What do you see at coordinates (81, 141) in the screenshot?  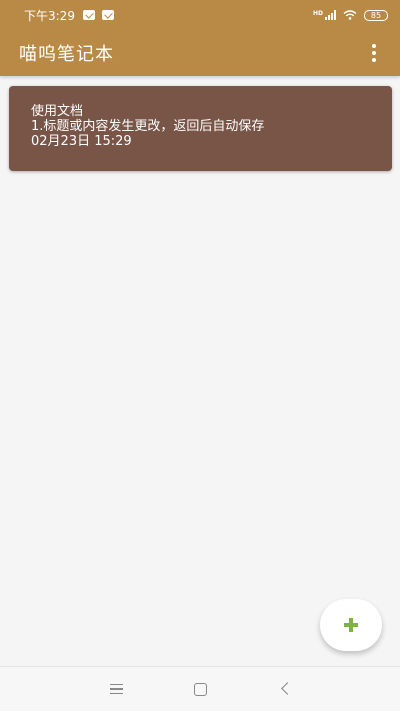 I see `note-time: 02月23日 15:29` at bounding box center [81, 141].